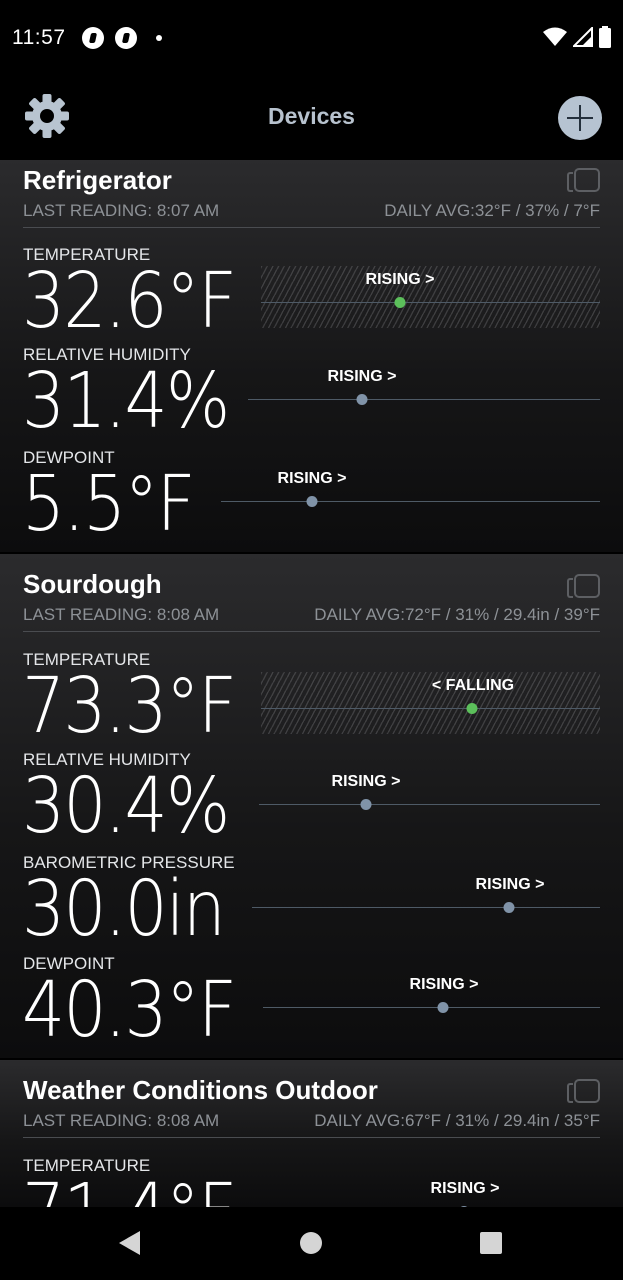 The height and width of the screenshot is (1280, 623). Describe the element at coordinates (126, 401) in the screenshot. I see `metric-value: 31.4%` at that location.